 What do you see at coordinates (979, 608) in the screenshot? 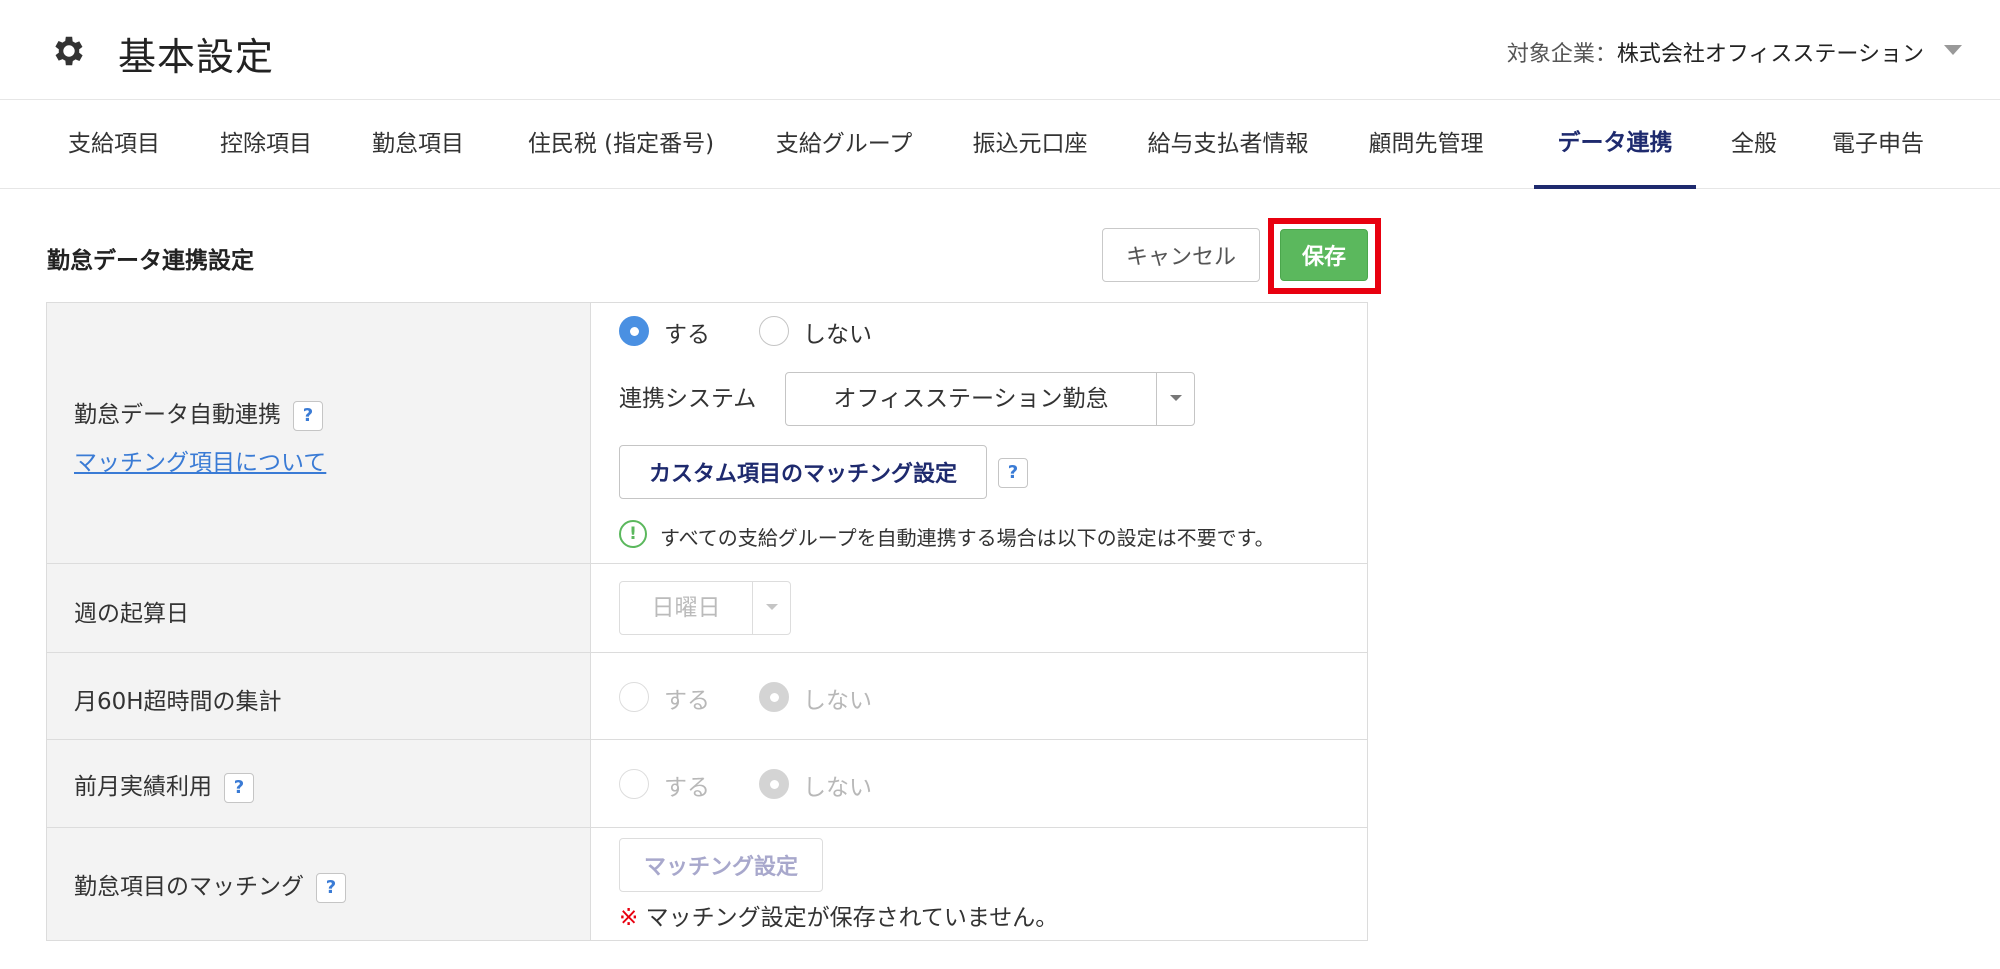
I see `value-cell: 日曜日` at bounding box center [979, 608].